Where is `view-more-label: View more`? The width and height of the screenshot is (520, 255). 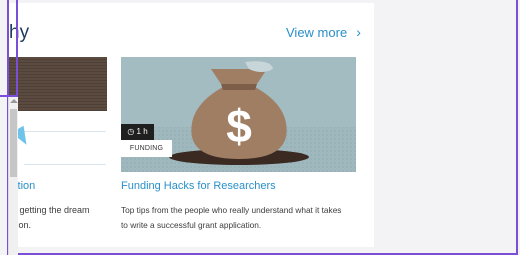 view-more-label: View more is located at coordinates (317, 32).